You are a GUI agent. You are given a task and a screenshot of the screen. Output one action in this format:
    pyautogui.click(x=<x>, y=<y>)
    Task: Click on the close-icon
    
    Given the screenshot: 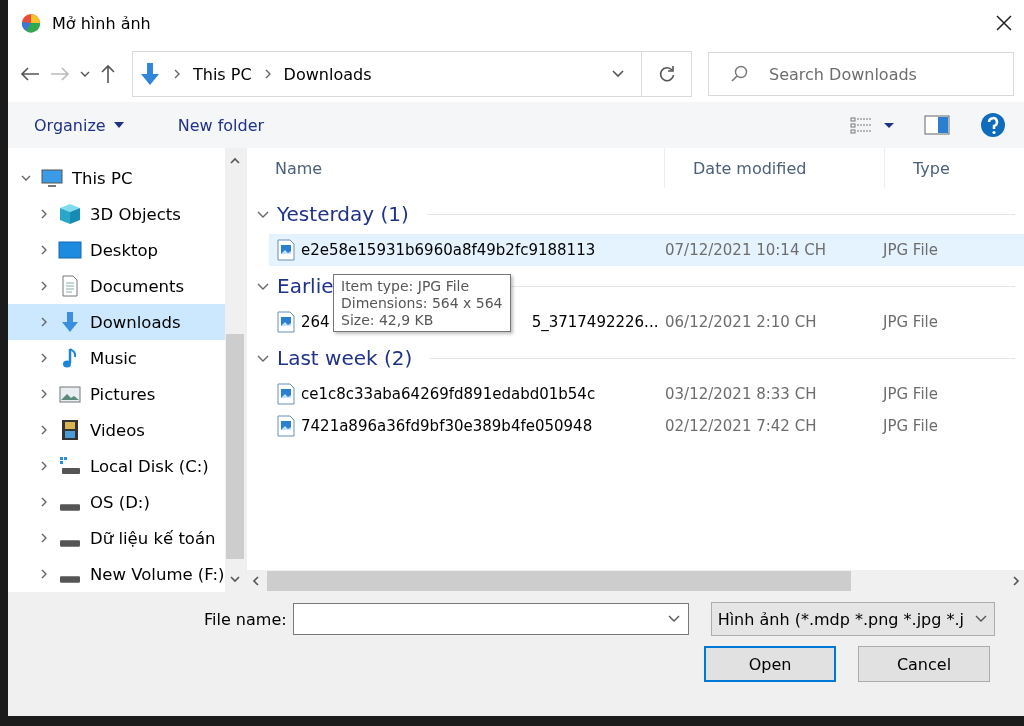 What is the action you would take?
    pyautogui.click(x=1004, y=23)
    